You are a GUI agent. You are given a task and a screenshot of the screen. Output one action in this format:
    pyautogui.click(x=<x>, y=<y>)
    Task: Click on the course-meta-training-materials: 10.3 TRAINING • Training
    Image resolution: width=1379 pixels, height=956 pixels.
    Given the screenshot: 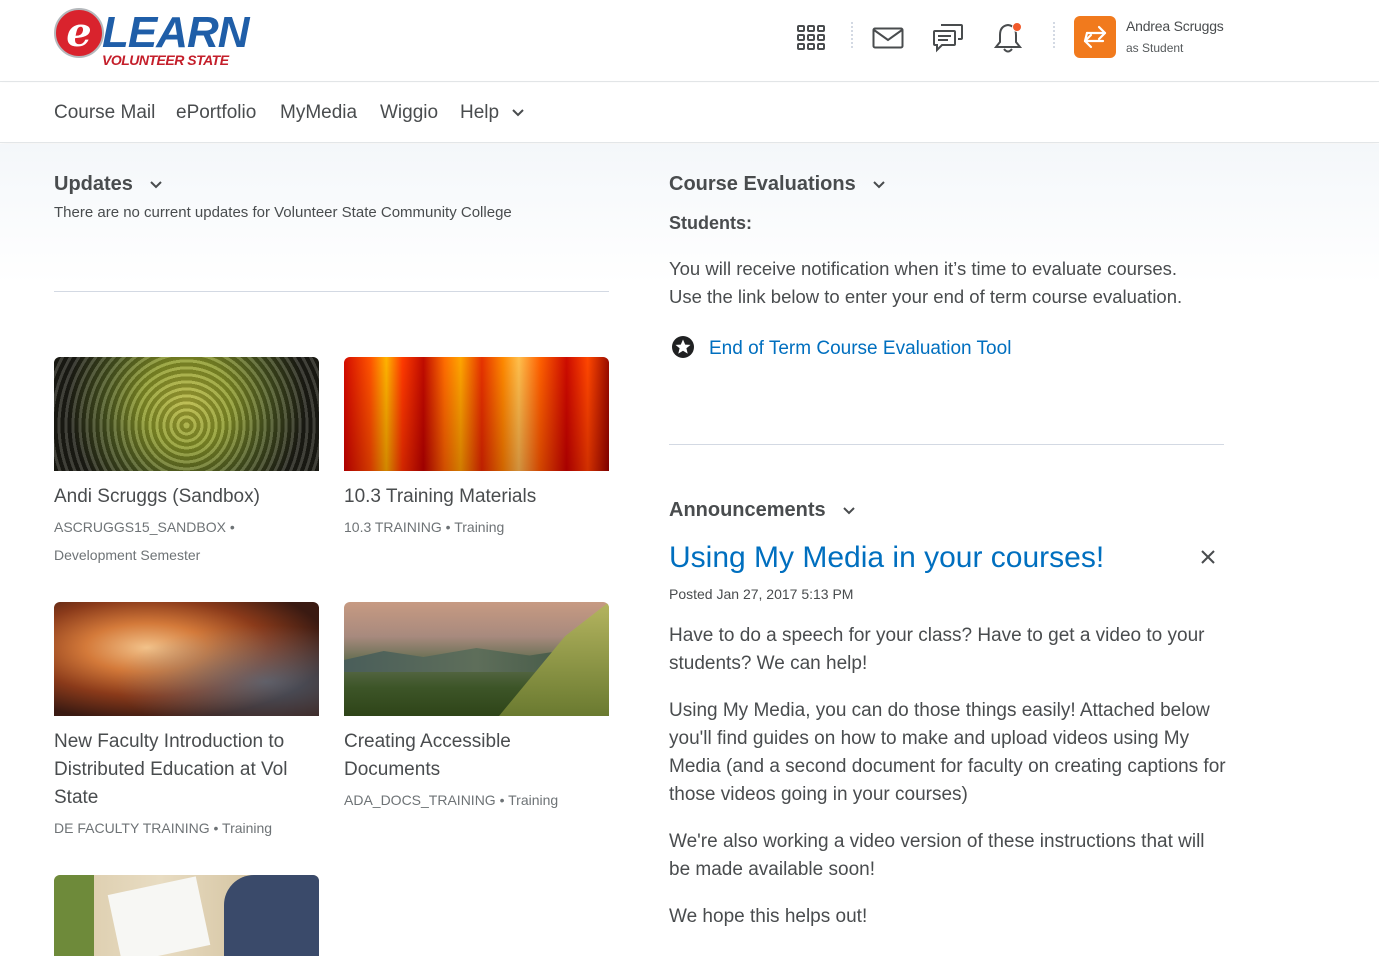 What is the action you would take?
    pyautogui.click(x=424, y=527)
    